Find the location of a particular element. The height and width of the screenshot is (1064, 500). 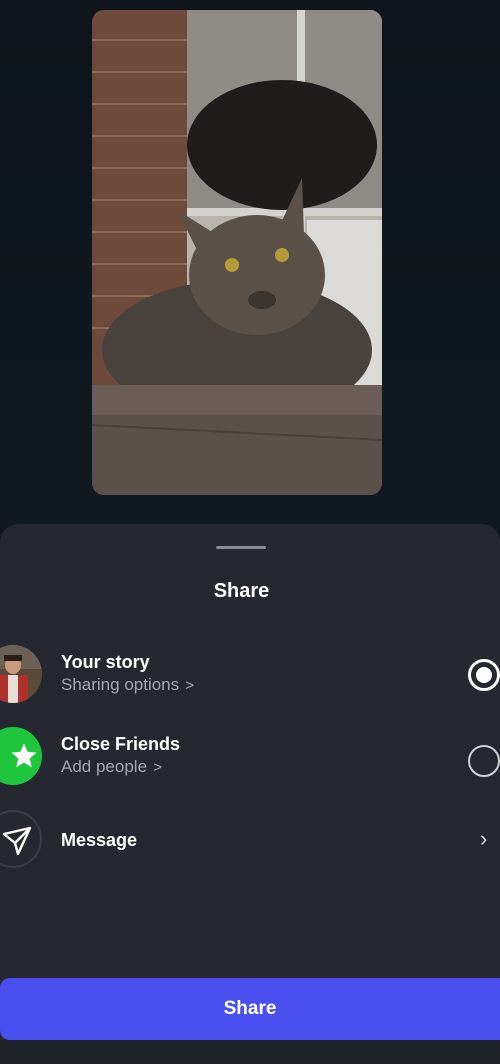

option-close-friends: Close Friends Add people > is located at coordinates (250, 759).